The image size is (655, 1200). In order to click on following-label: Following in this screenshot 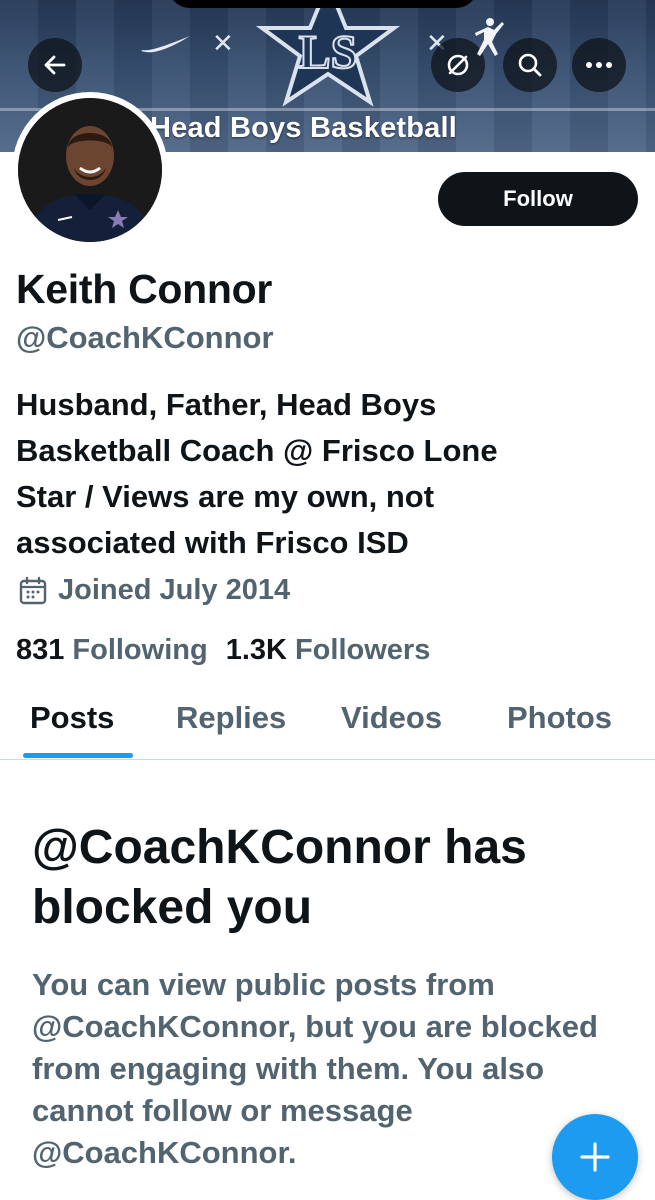, I will do `click(140, 650)`.